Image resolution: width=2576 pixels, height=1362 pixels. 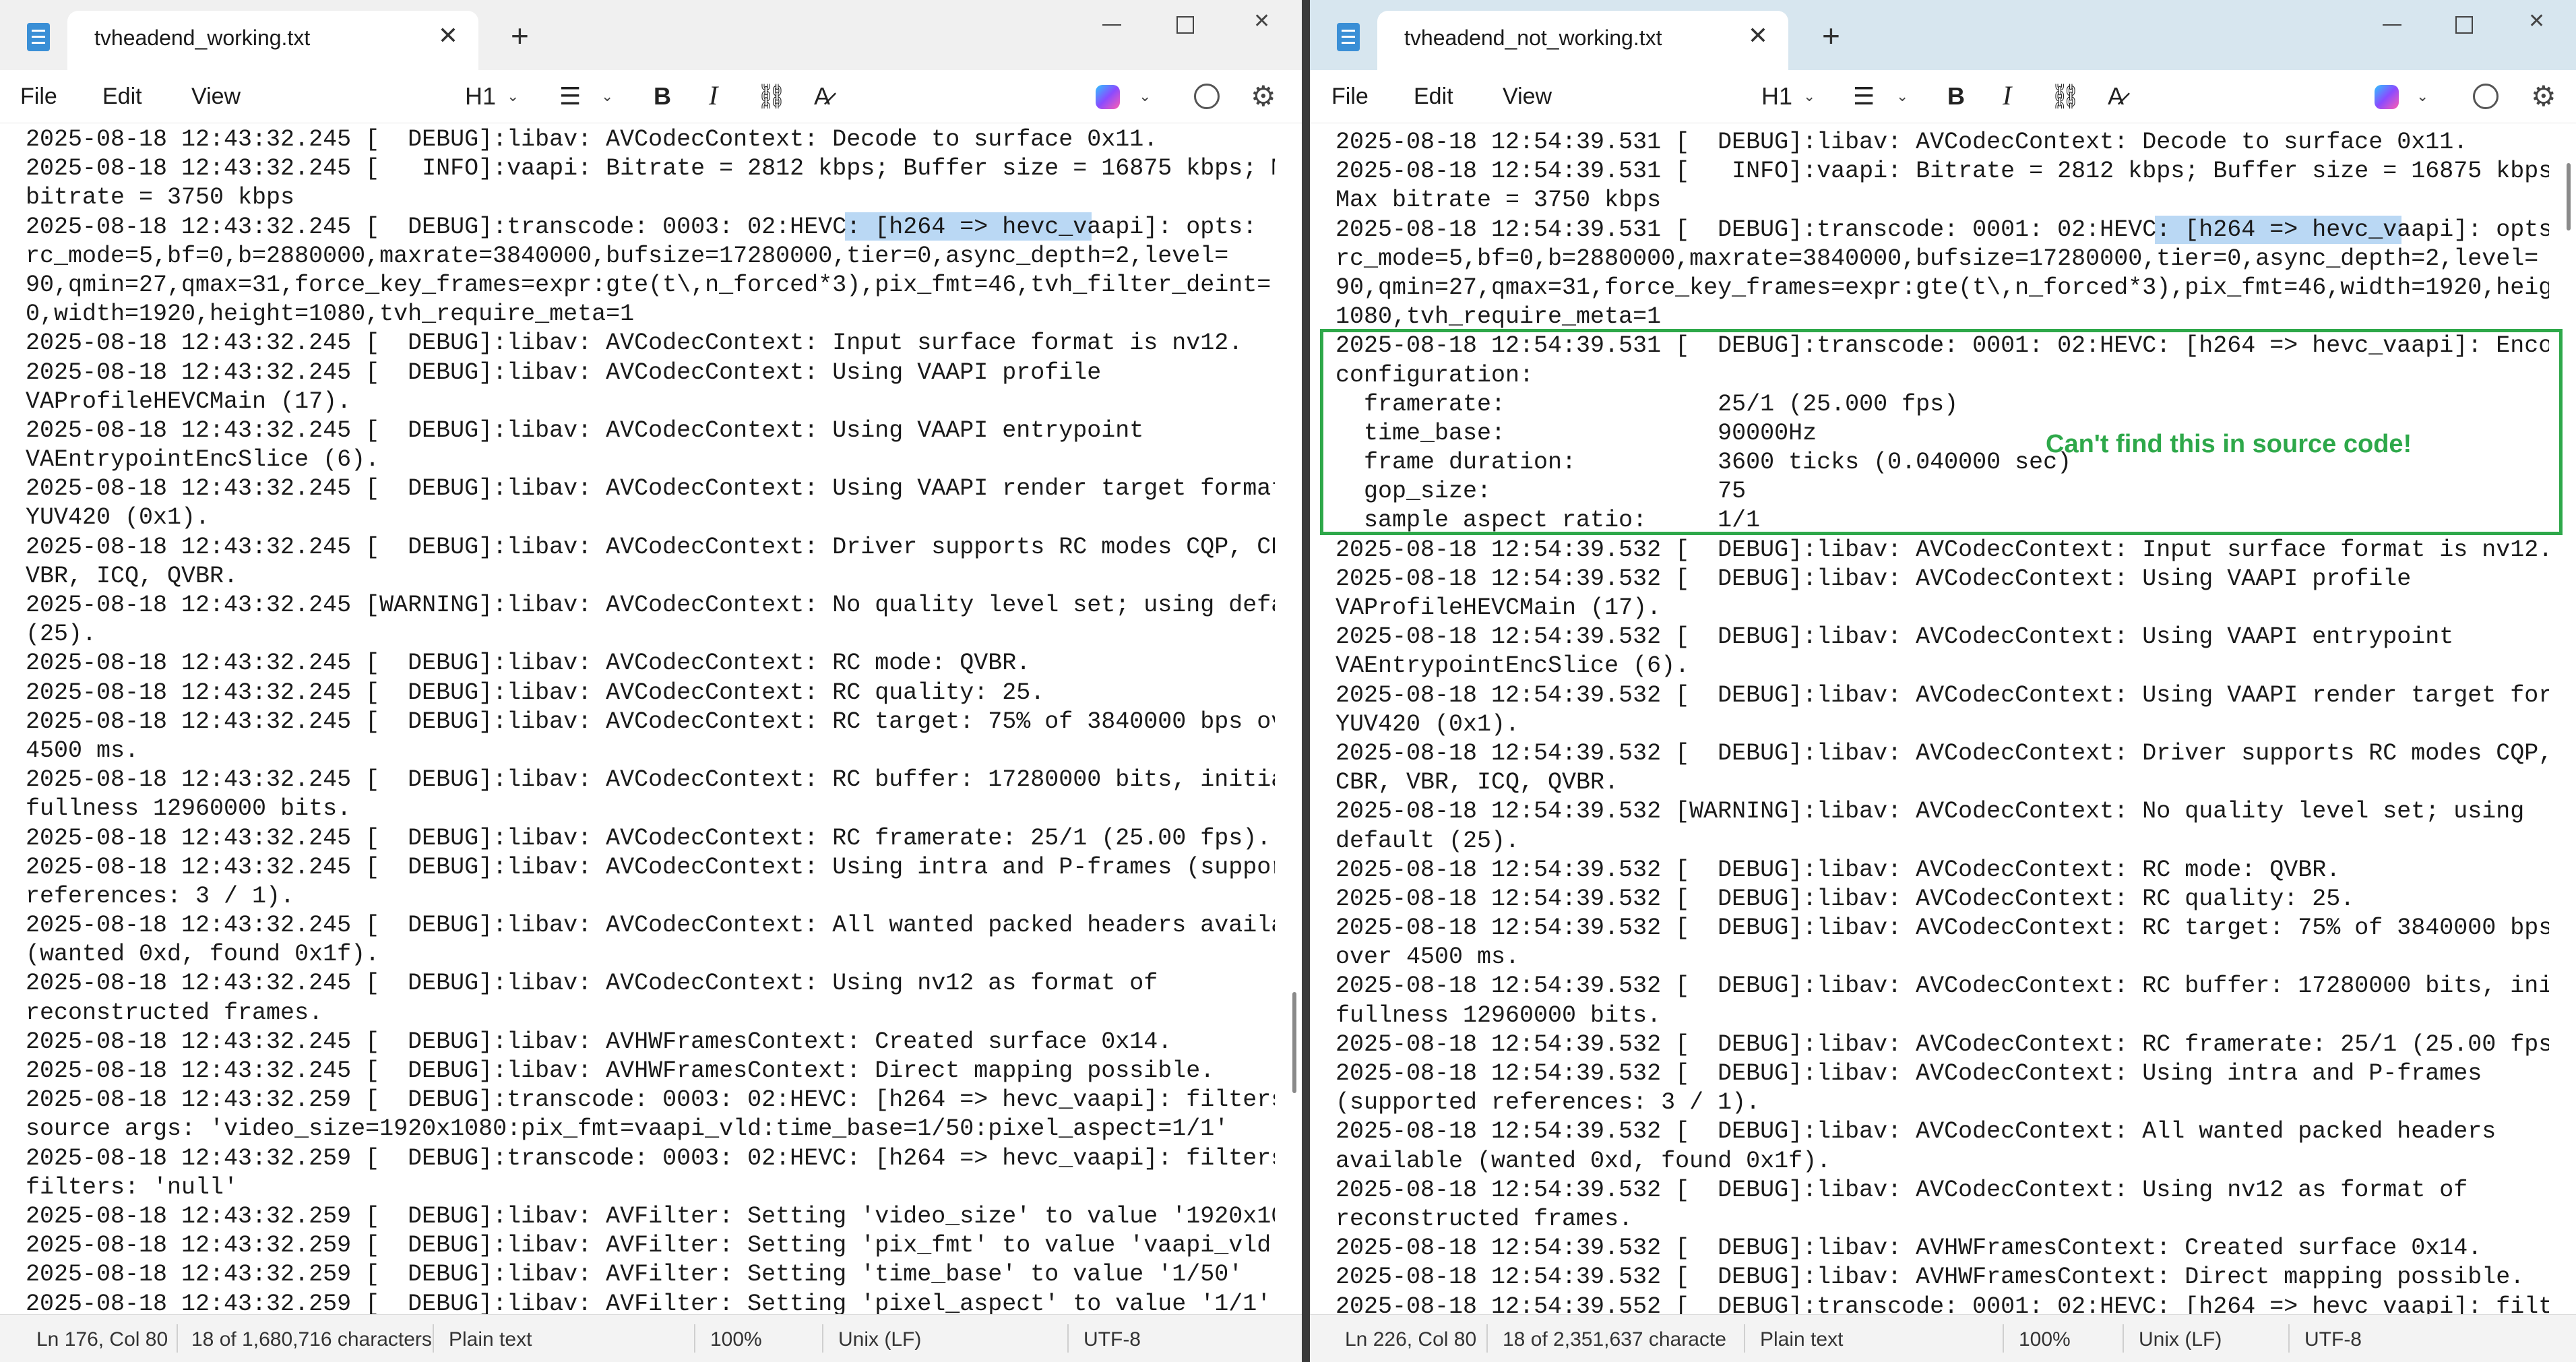 What do you see at coordinates (1499, 607) in the screenshot?
I see `text-line: VAProfileHEVCMain (17).` at bounding box center [1499, 607].